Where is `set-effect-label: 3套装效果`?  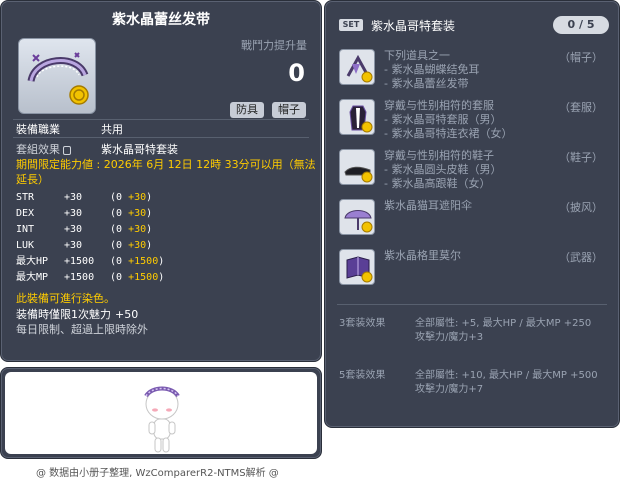
set-effect-label: 3套装效果 is located at coordinates (362, 323).